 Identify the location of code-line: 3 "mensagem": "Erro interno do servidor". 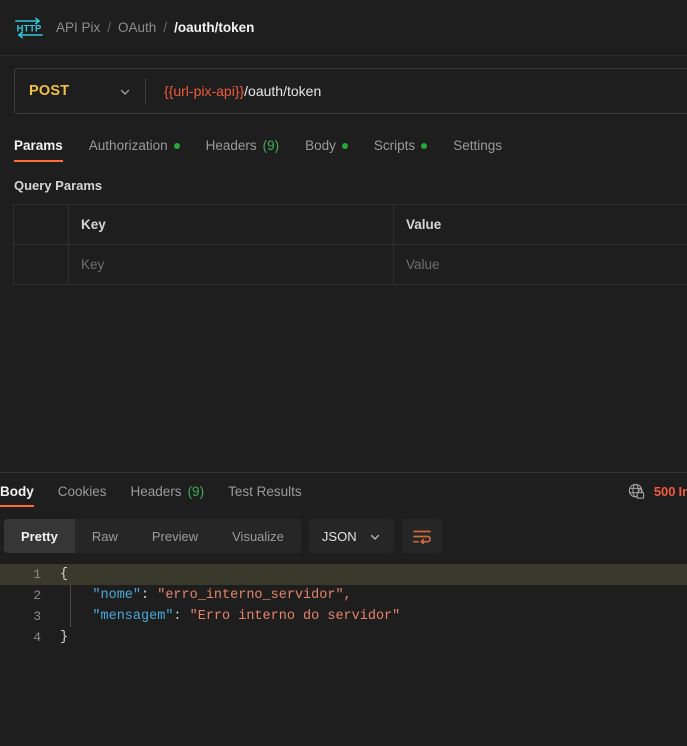
(343, 616).